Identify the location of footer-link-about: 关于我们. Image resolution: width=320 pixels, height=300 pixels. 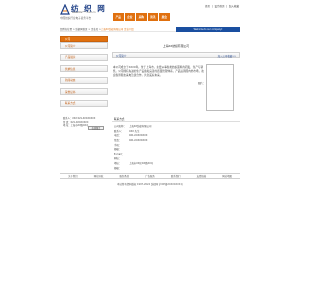
(73, 176).